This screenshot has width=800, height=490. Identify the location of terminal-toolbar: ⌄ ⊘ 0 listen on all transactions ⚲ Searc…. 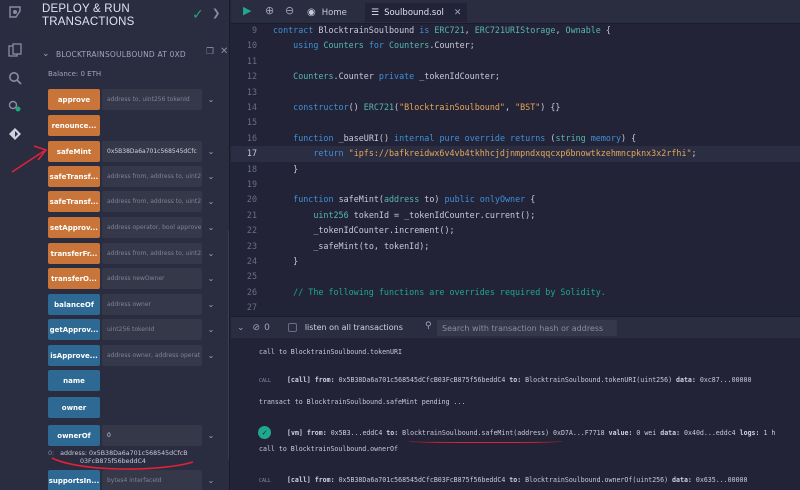
(515, 327).